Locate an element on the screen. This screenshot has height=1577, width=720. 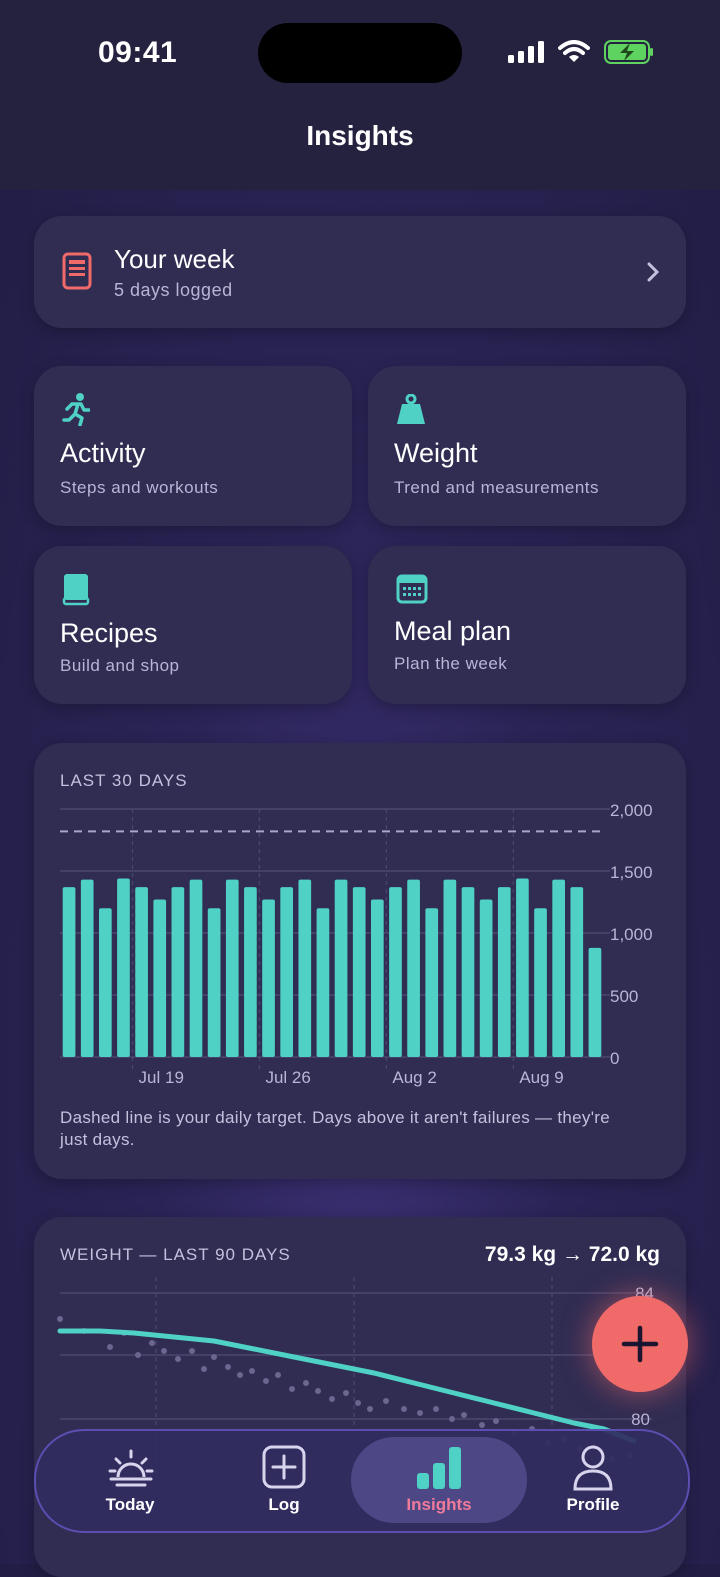
x-tick-label: Jul 26 is located at coordinates (287, 1077).